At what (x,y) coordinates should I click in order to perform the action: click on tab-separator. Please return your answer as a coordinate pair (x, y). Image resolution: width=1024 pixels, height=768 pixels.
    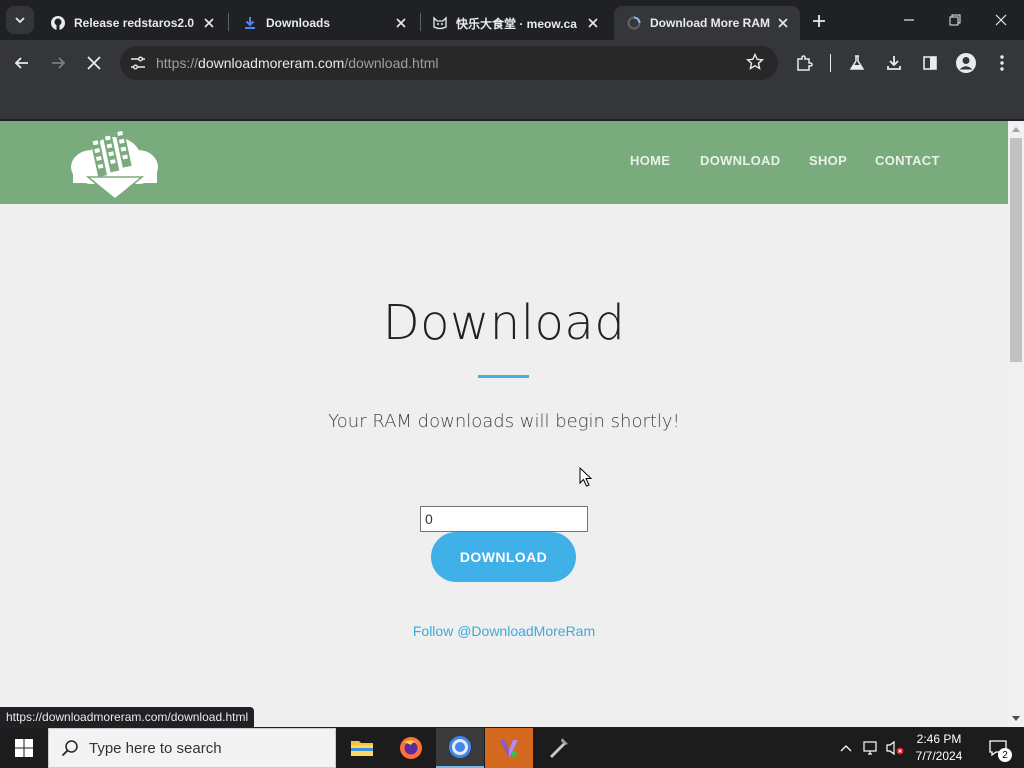
    Looking at the image, I should click on (228, 22).